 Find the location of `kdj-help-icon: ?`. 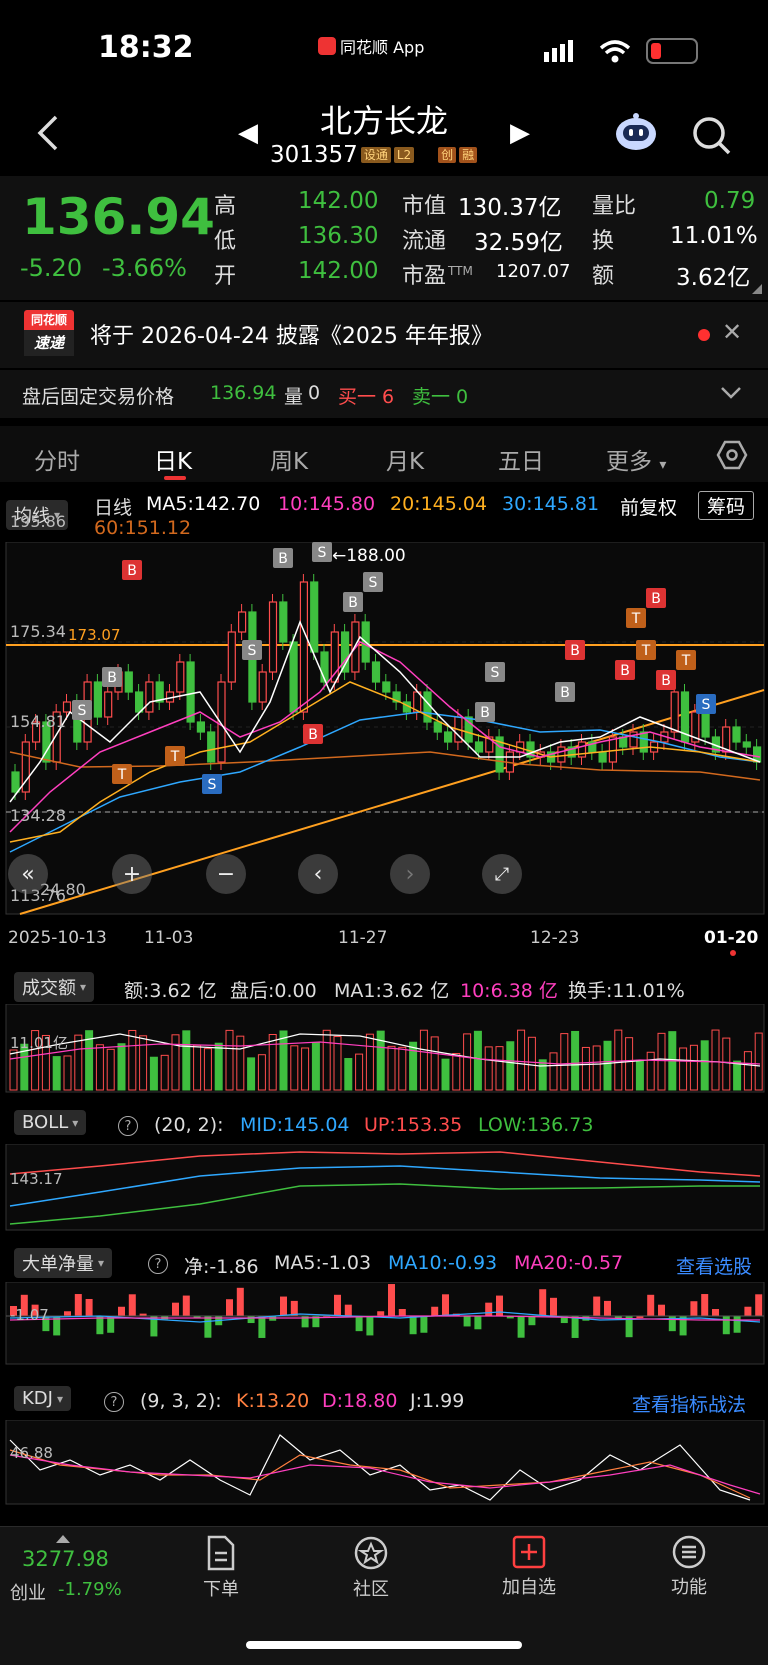

kdj-help-icon: ? is located at coordinates (114, 1402).